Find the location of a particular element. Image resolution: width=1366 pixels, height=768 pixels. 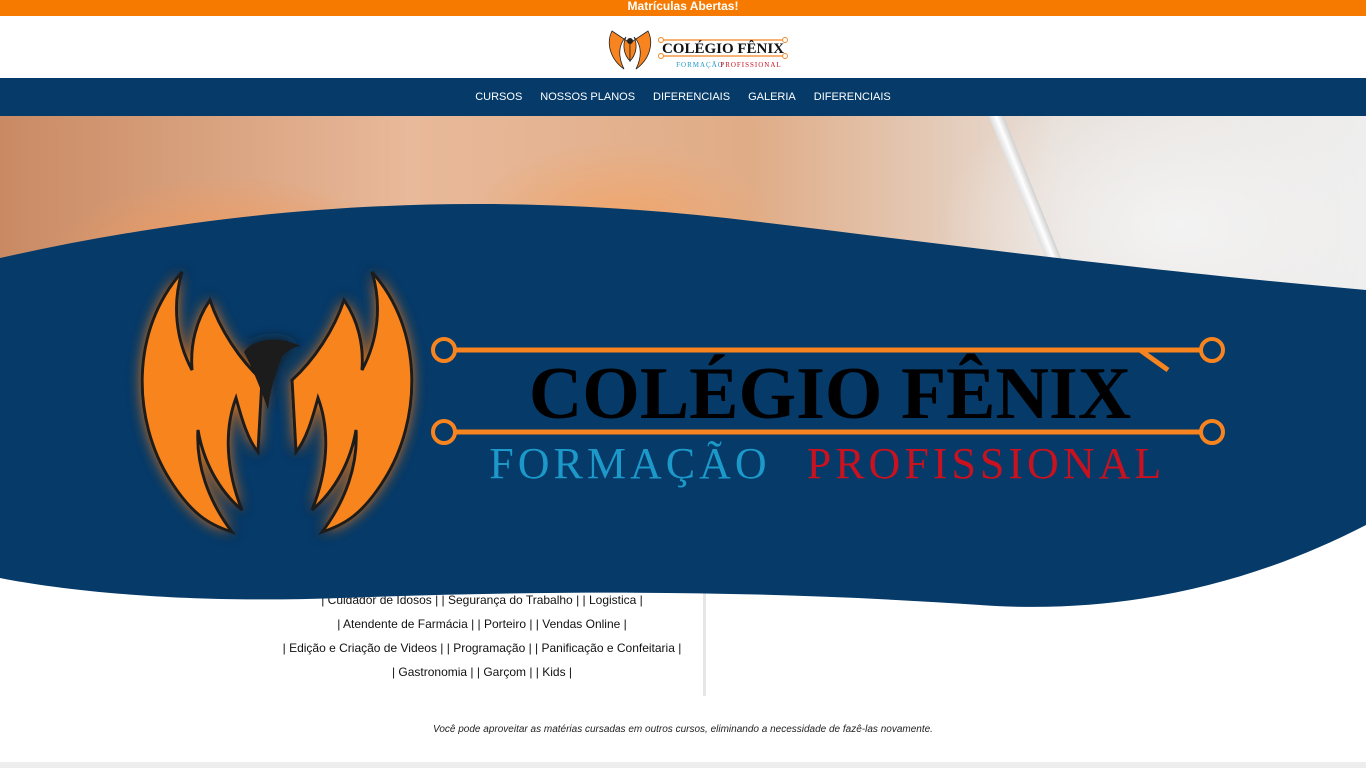

announcement-text: Matrículas Abertas! is located at coordinates (683, 6).